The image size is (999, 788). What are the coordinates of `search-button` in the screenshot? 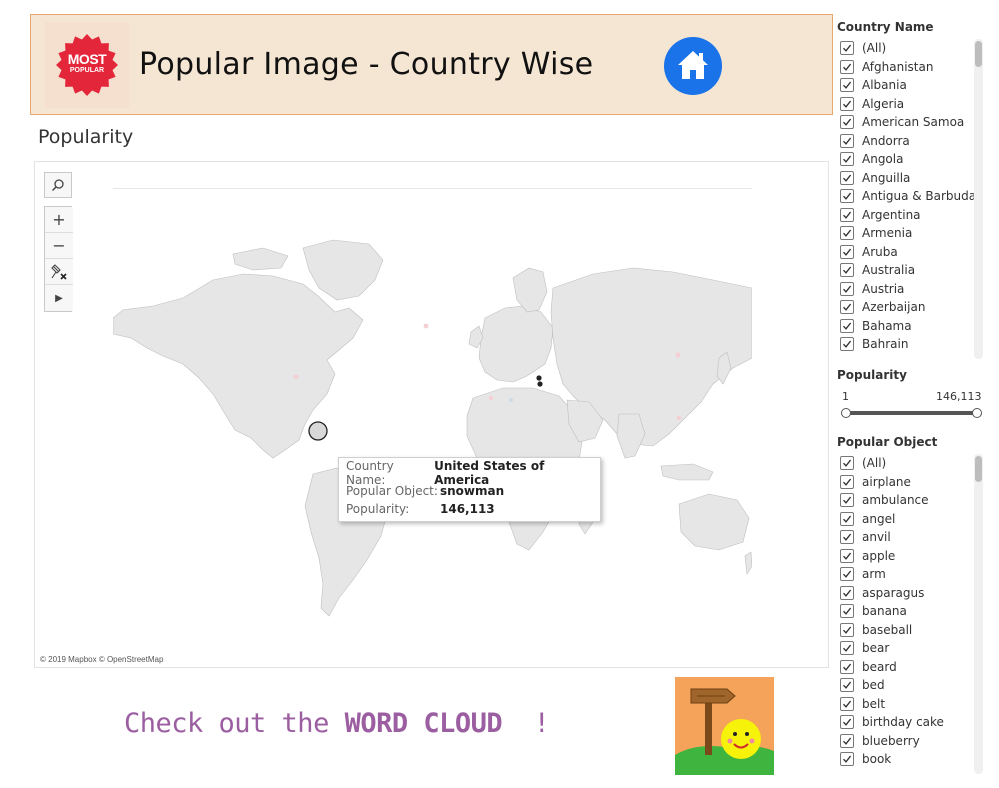 It's located at (58, 185).